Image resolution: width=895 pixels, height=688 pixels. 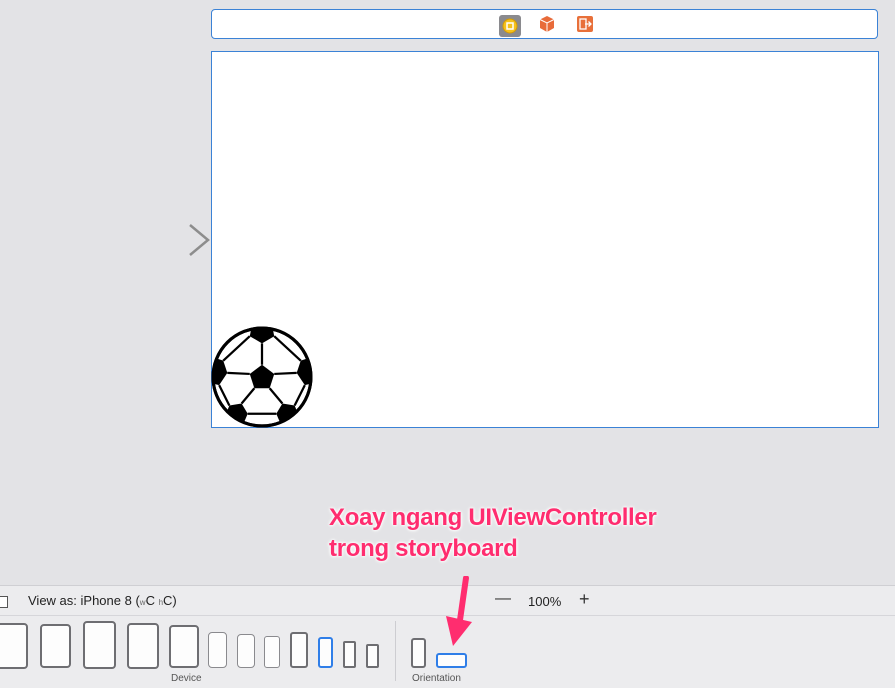 What do you see at coordinates (184, 646) in the screenshot?
I see `device-ipad-icon` at bounding box center [184, 646].